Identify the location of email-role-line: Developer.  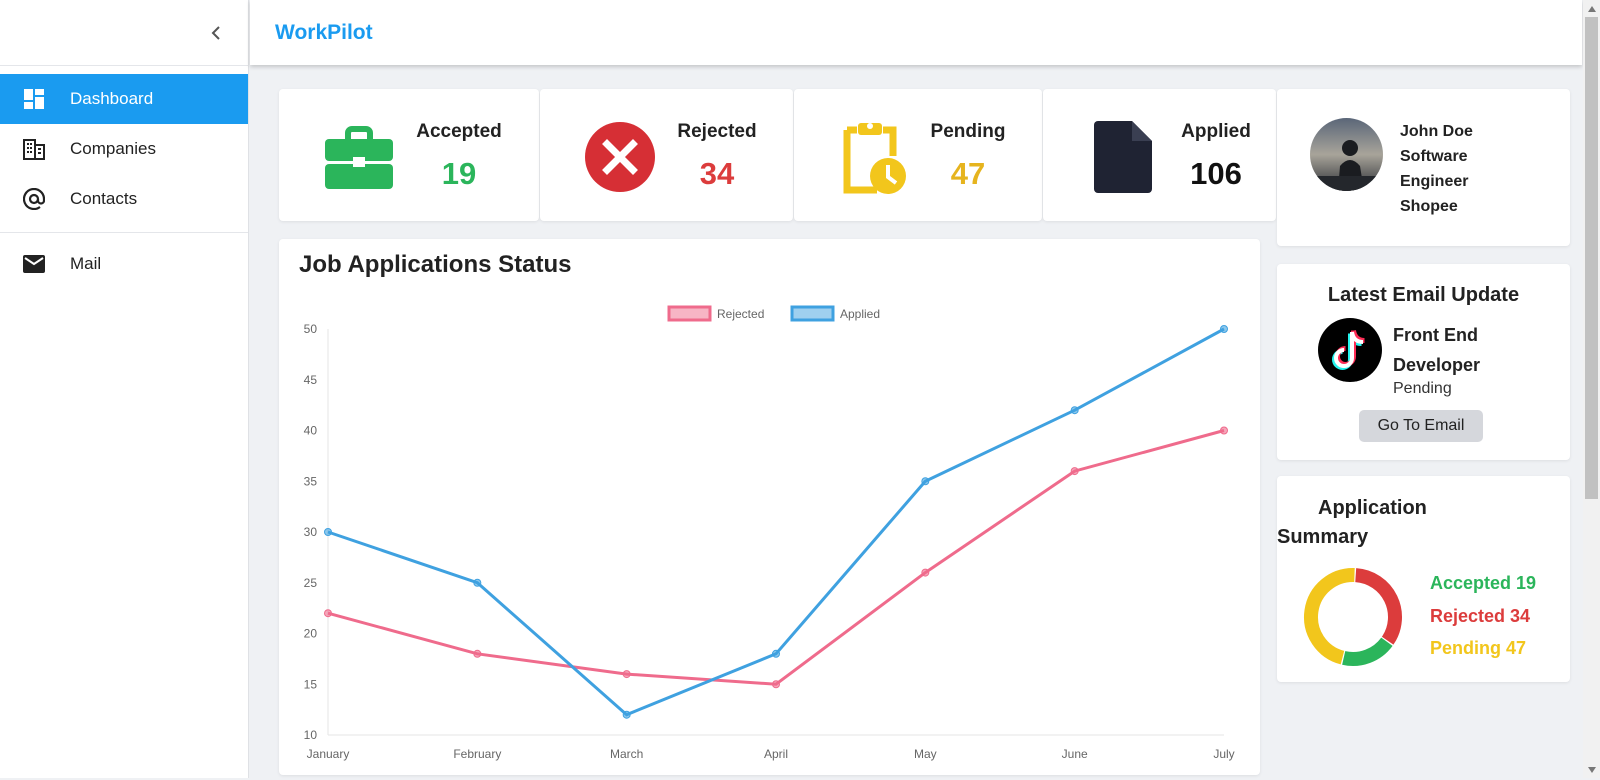
(1437, 365).